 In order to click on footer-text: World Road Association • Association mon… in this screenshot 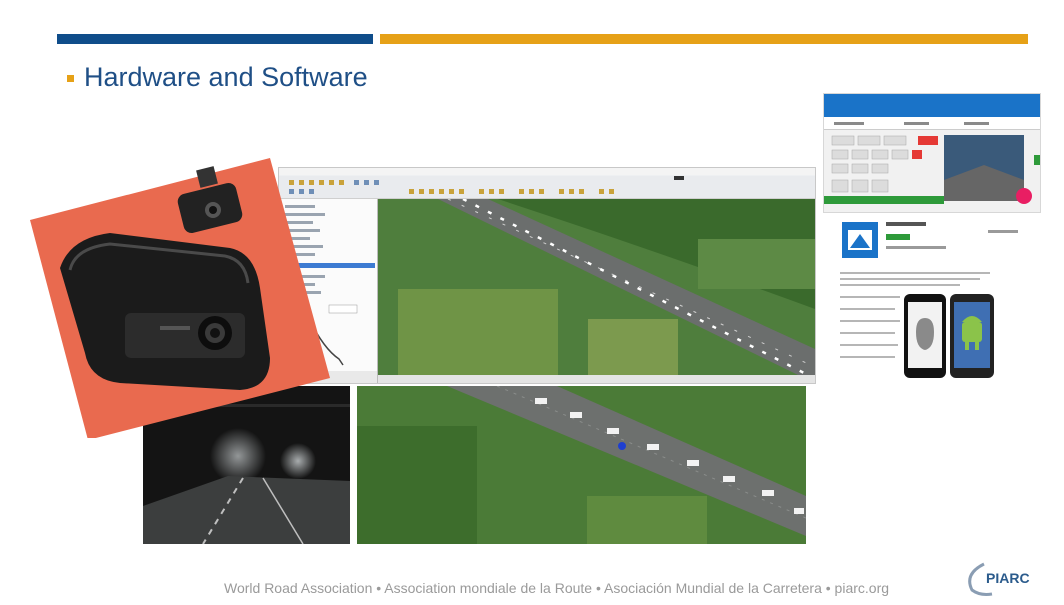, I will do `click(557, 588)`.